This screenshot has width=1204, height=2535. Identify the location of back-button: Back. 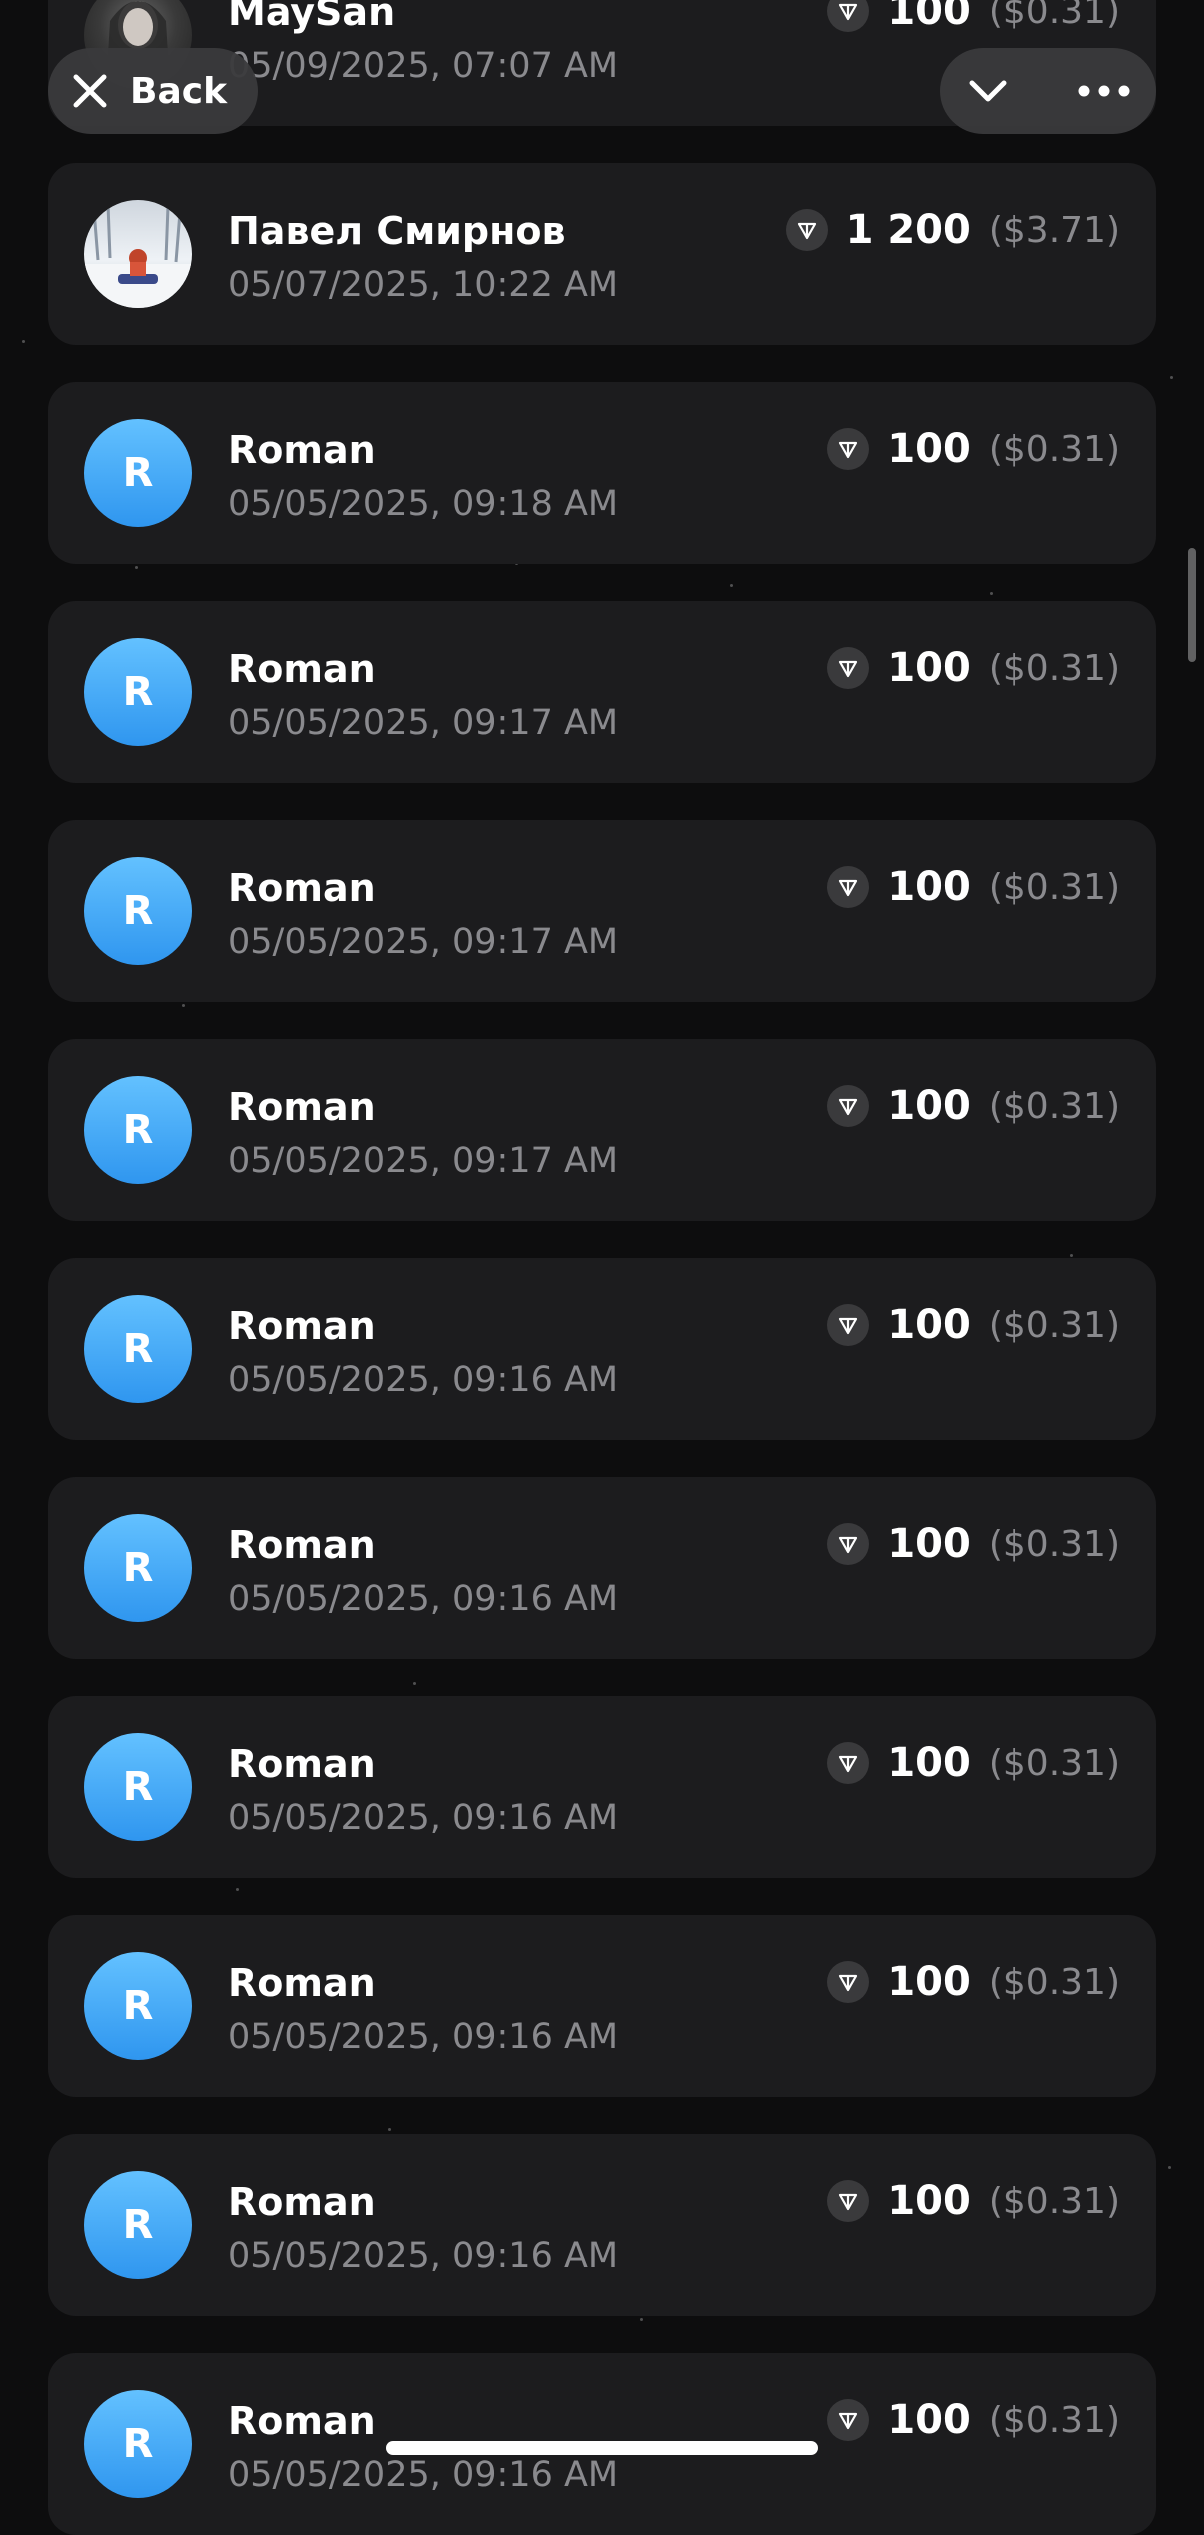
(153, 91).